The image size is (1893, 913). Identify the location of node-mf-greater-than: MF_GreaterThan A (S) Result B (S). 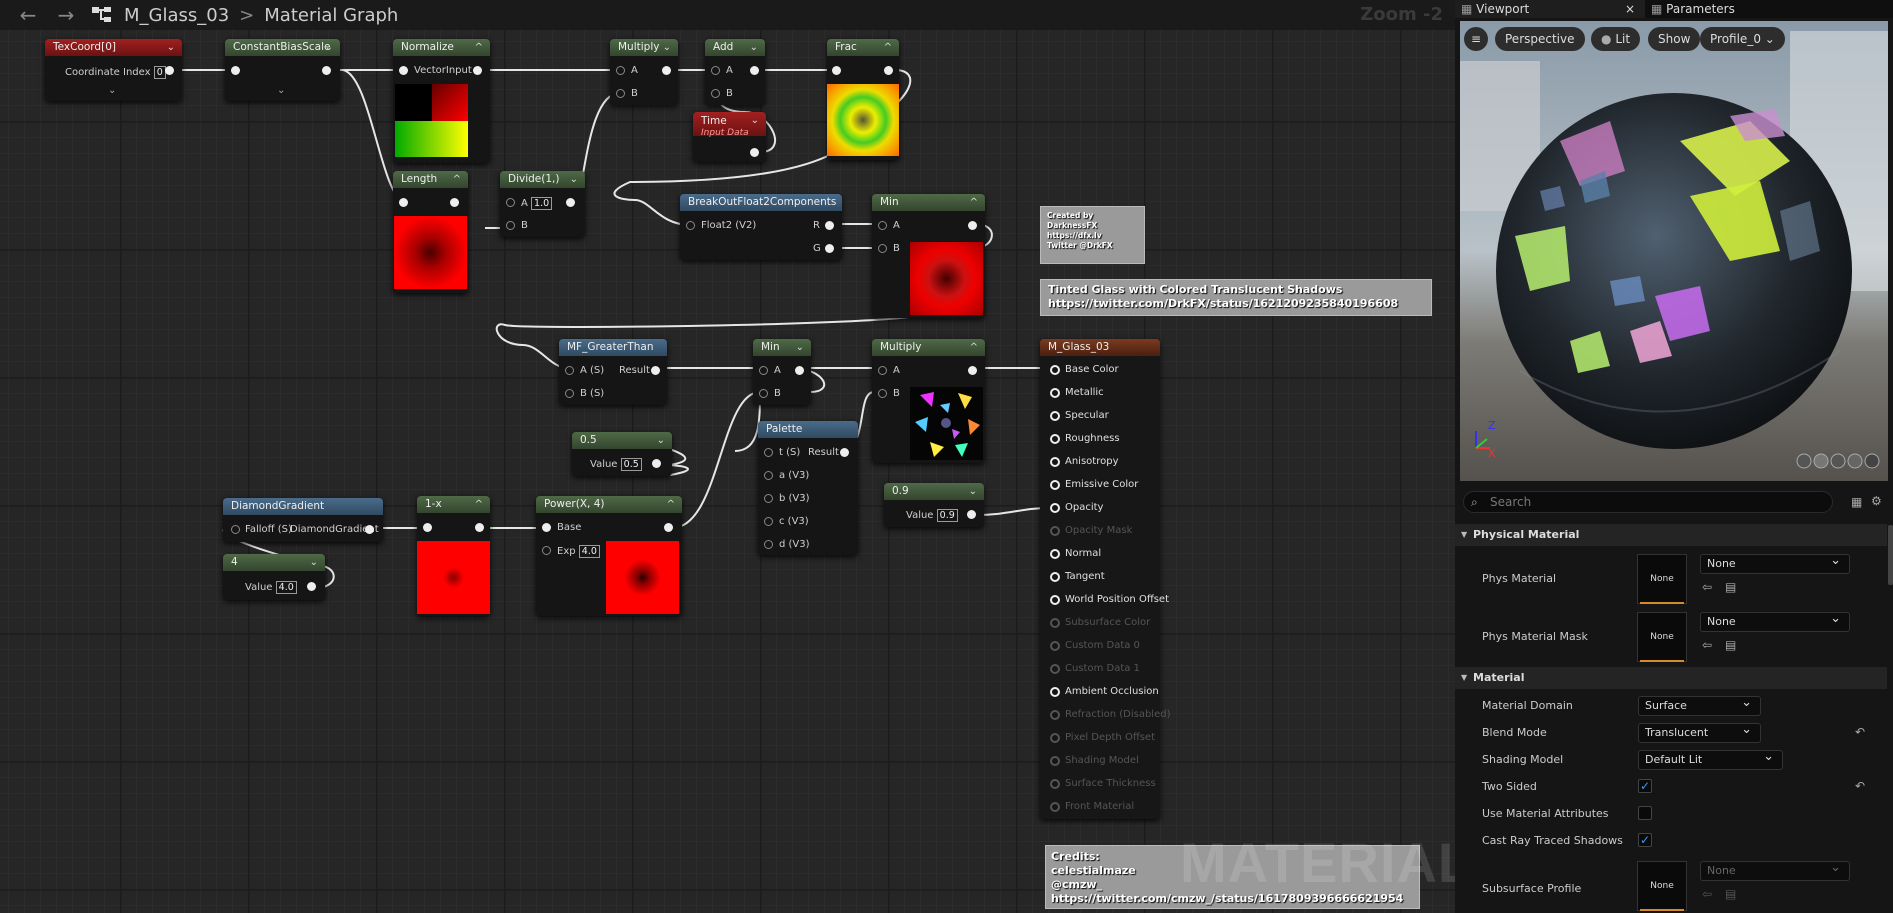
(613, 372).